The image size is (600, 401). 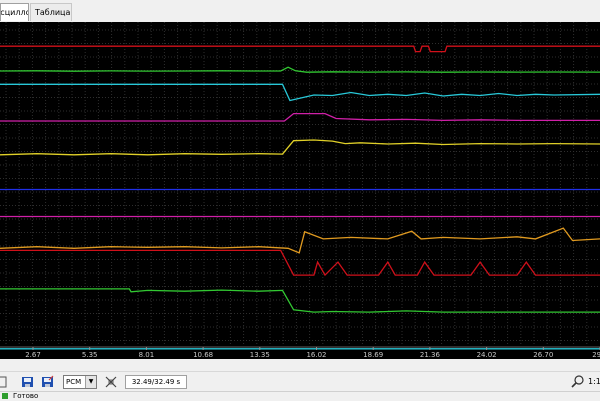 I want to click on time-tick-label: 18.69, so click(x=373, y=355).